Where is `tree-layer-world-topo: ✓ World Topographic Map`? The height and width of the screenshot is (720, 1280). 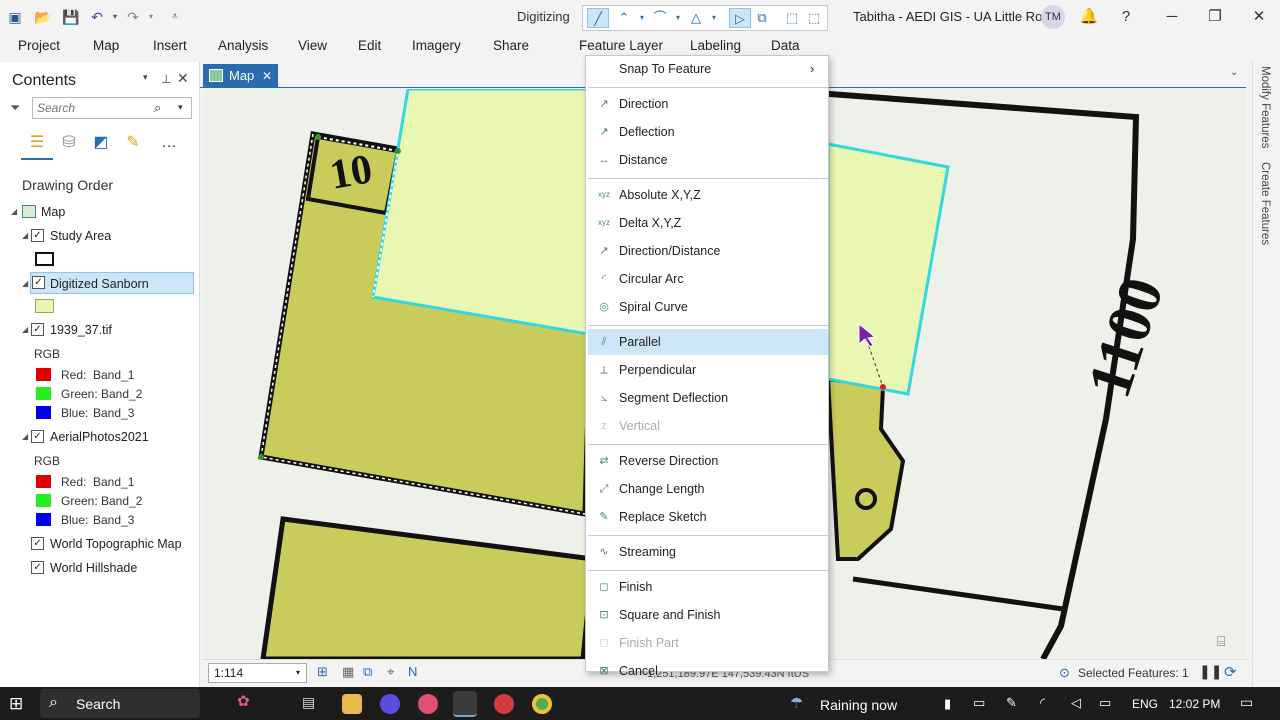 tree-layer-world-topo: ✓ World Topographic Map is located at coordinates (98, 544).